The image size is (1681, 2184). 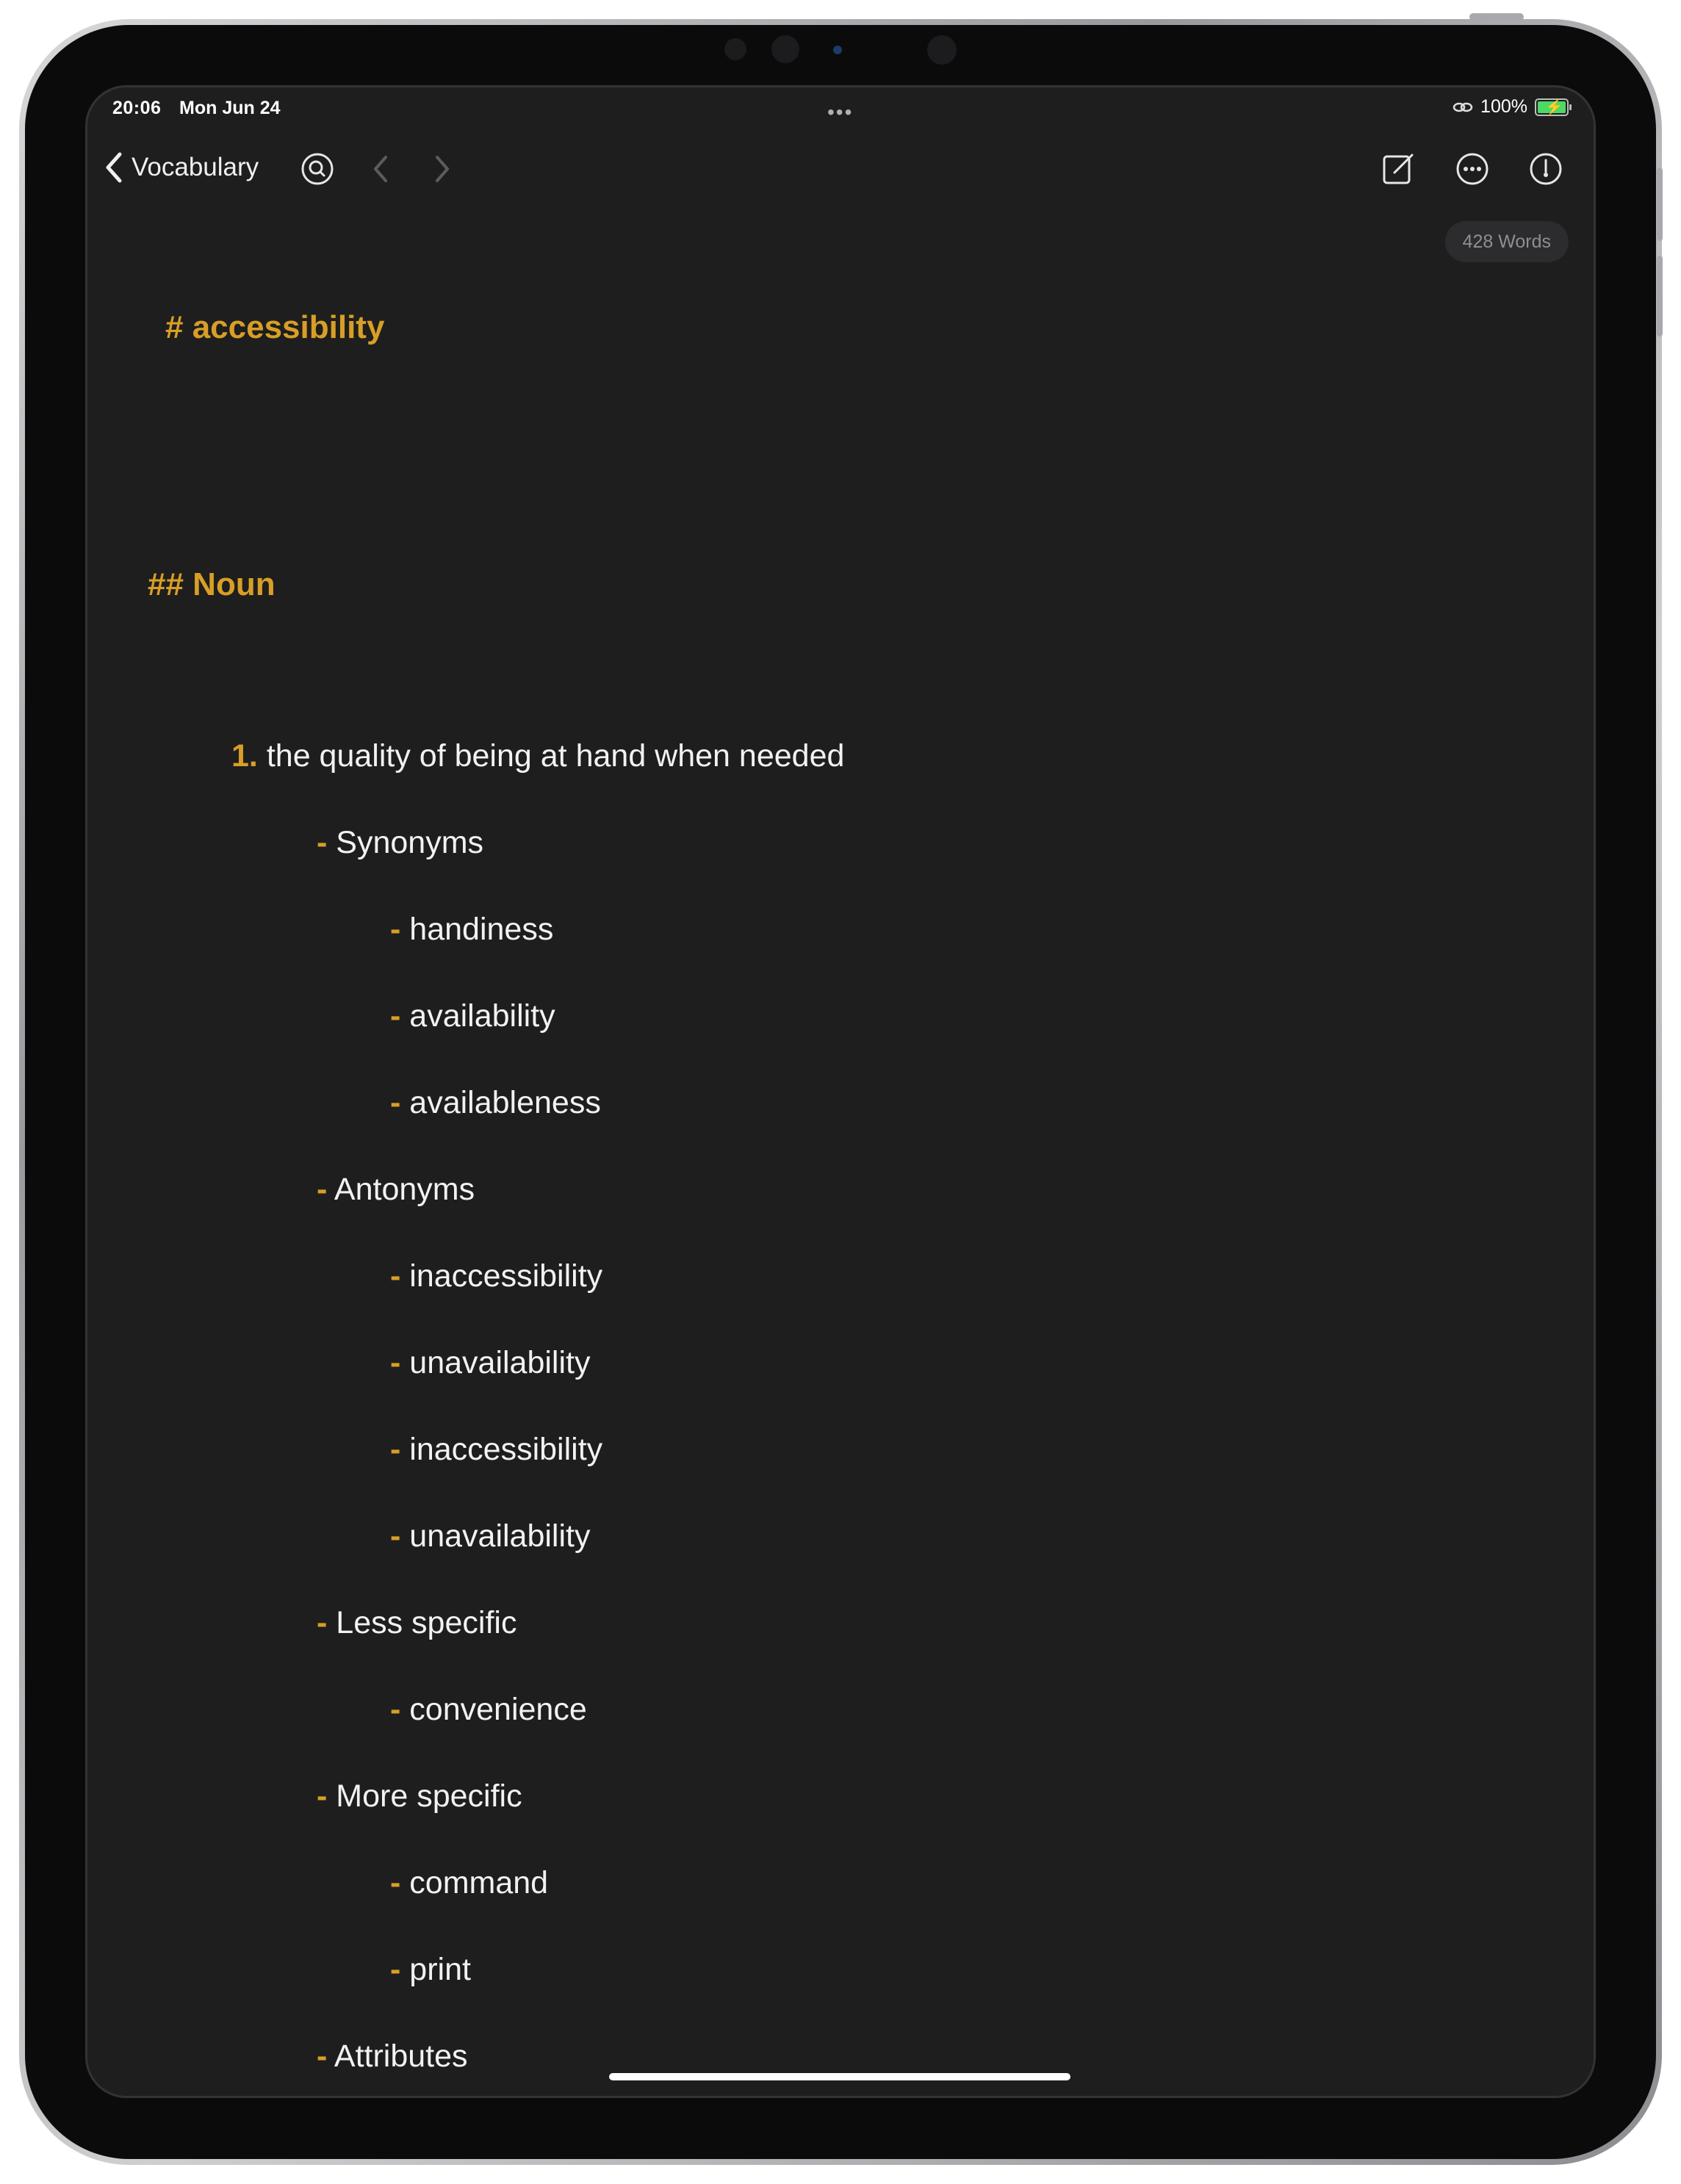 I want to click on list-number: 1., so click(x=244, y=756).